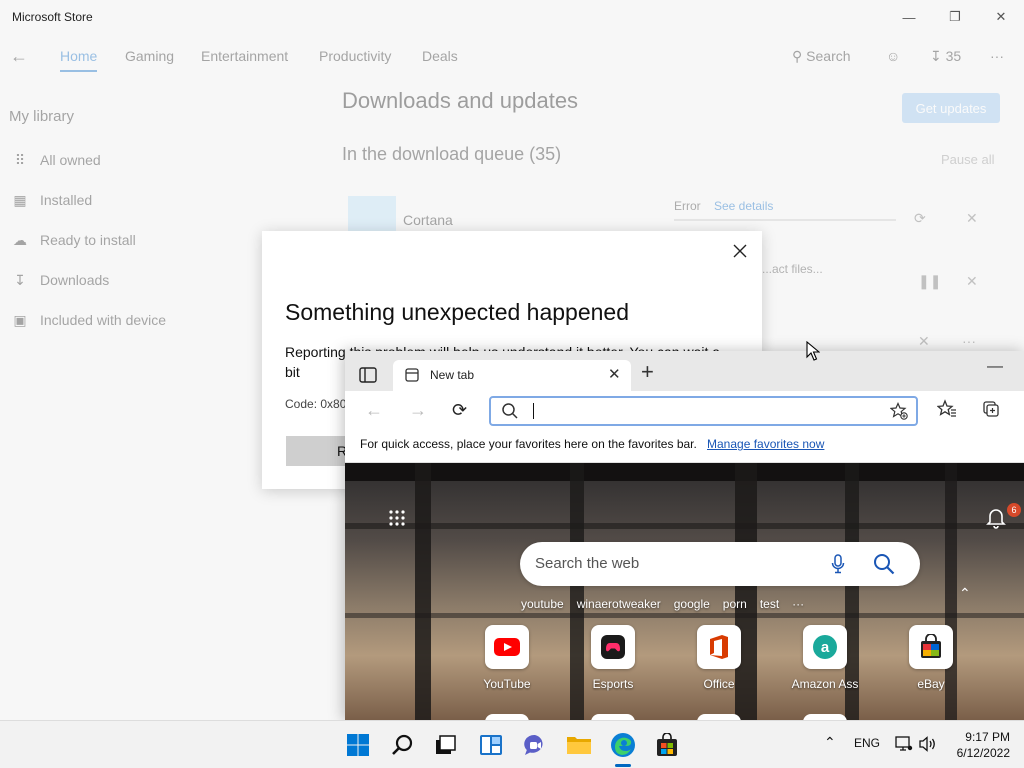  I want to click on quick-links-more: ···, so click(798, 604).